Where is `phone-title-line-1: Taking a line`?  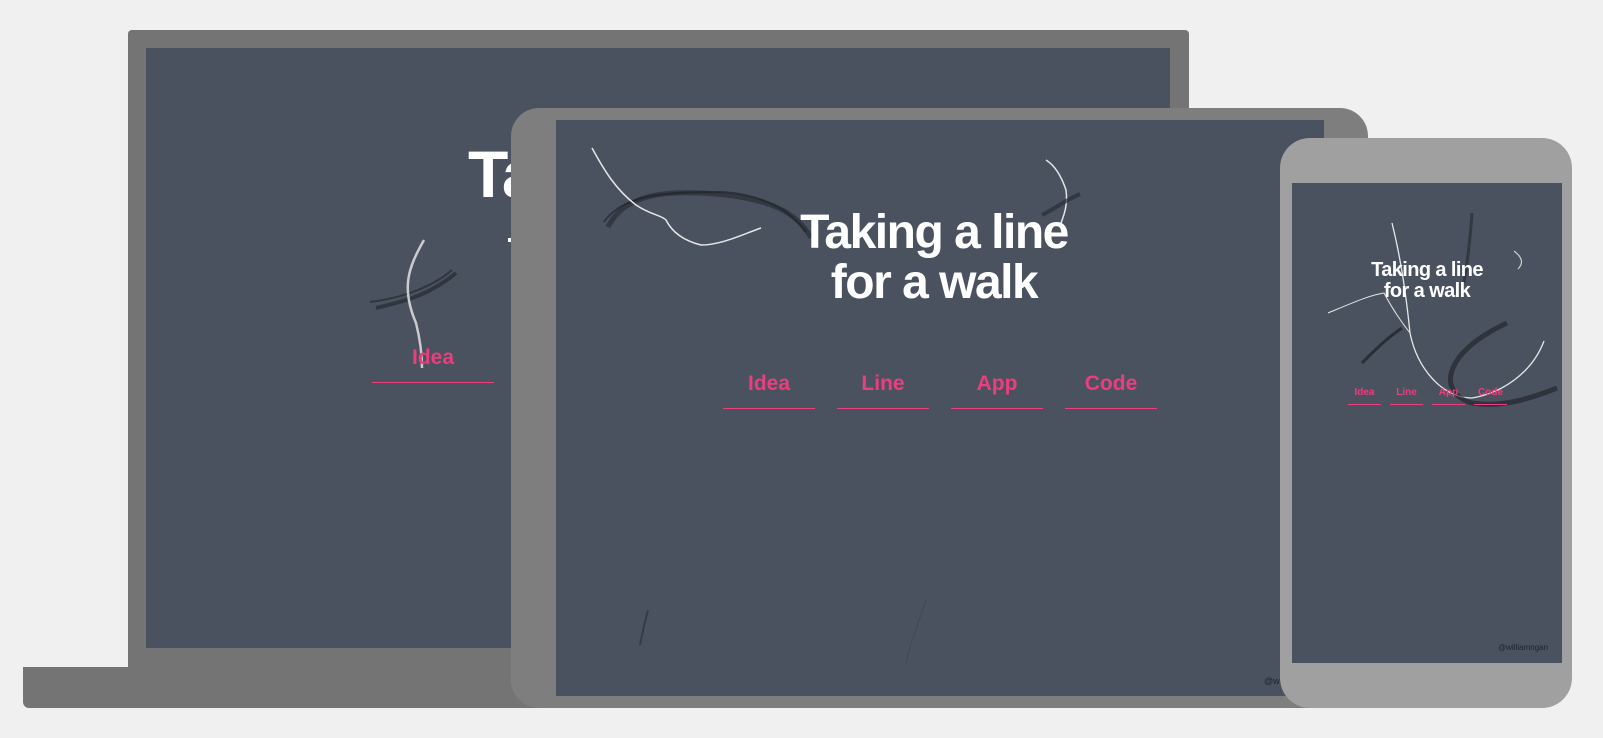
phone-title-line-1: Taking a line is located at coordinates (1427, 270).